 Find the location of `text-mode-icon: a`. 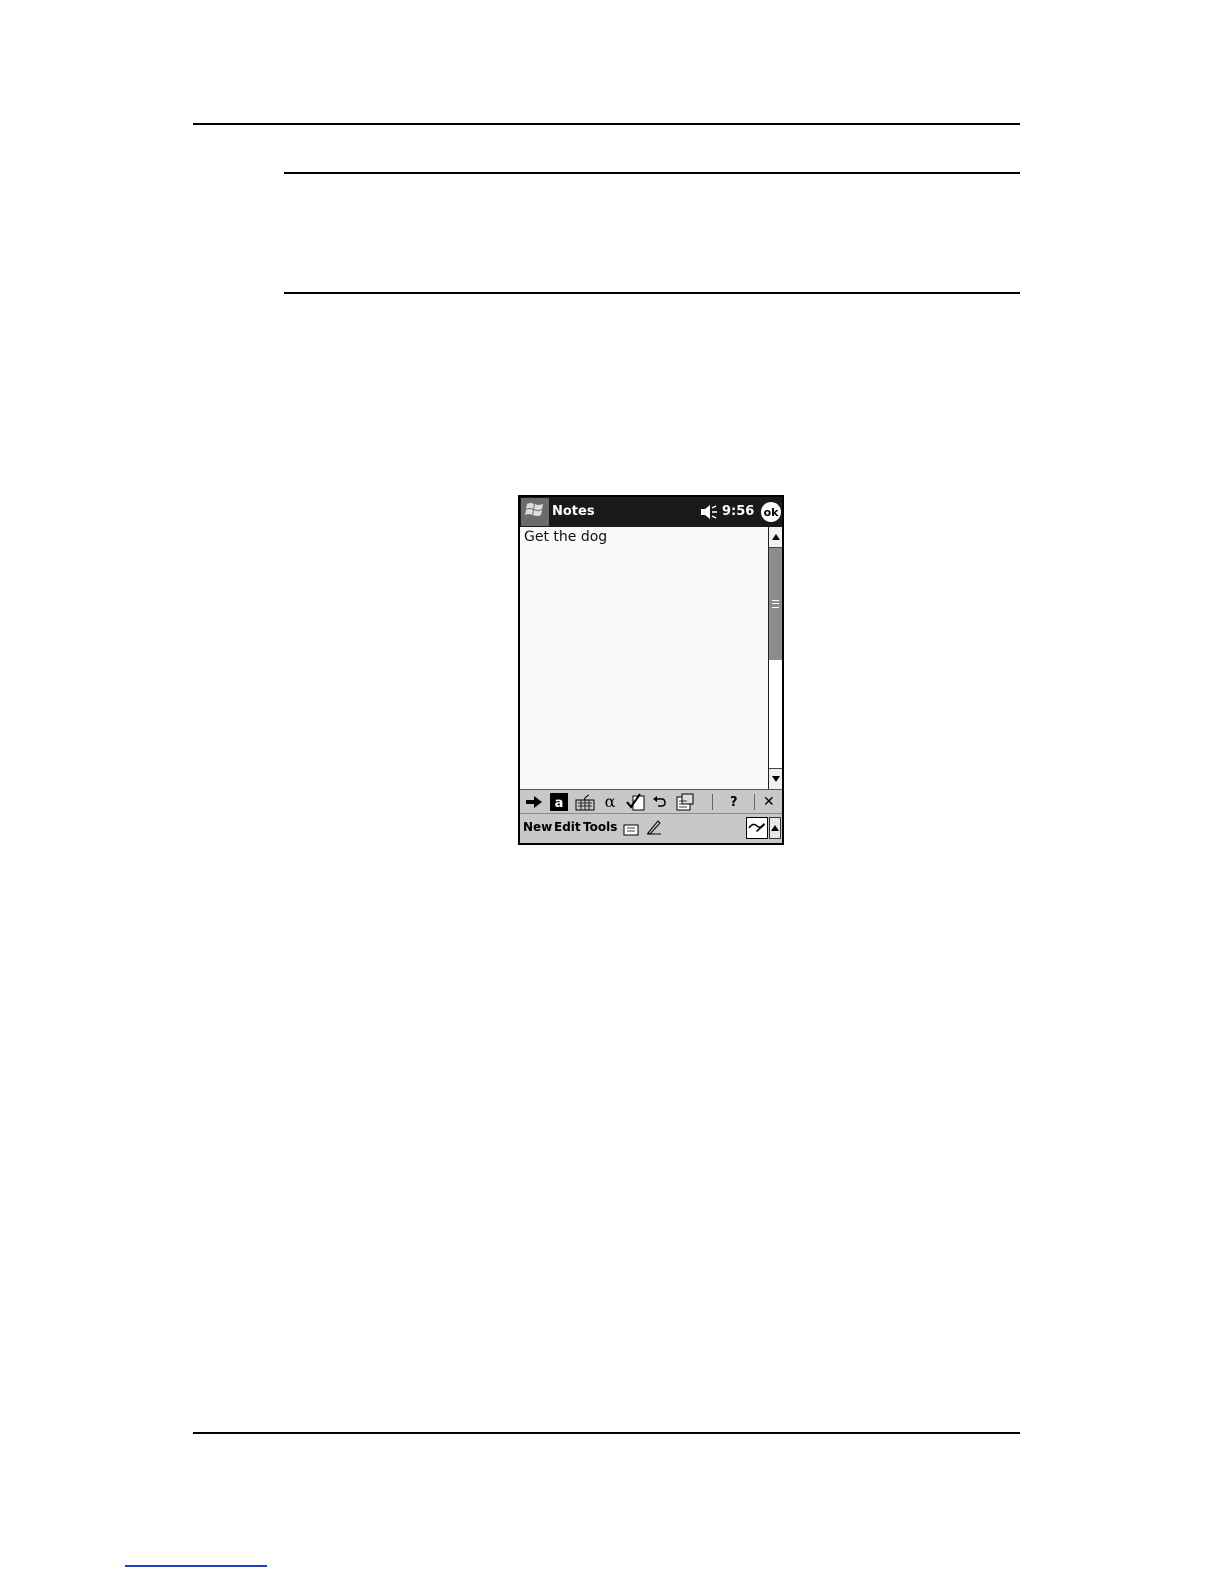

text-mode-icon: a is located at coordinates (559, 802).